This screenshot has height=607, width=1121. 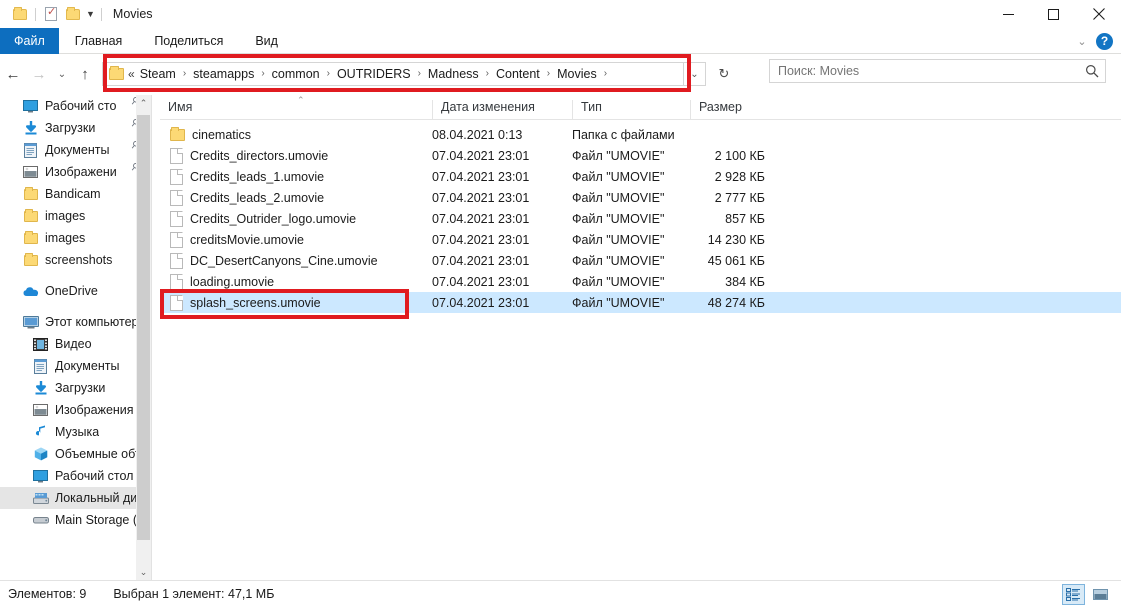 I want to click on large-icons-view-button, so click(x=1100, y=594).